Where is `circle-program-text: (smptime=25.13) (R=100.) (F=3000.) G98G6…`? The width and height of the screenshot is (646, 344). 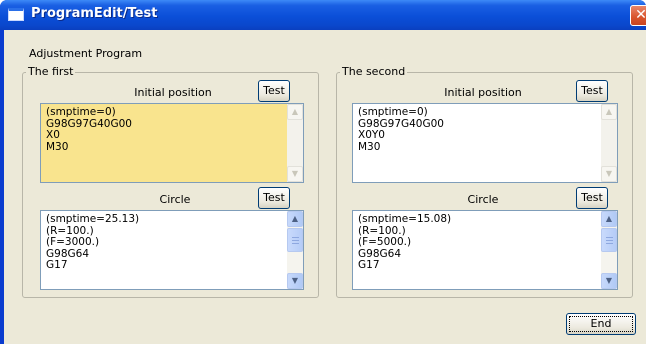 circle-program-text: (smptime=25.13) (R=100.) (F=3000.) G98G6… is located at coordinates (93, 242).